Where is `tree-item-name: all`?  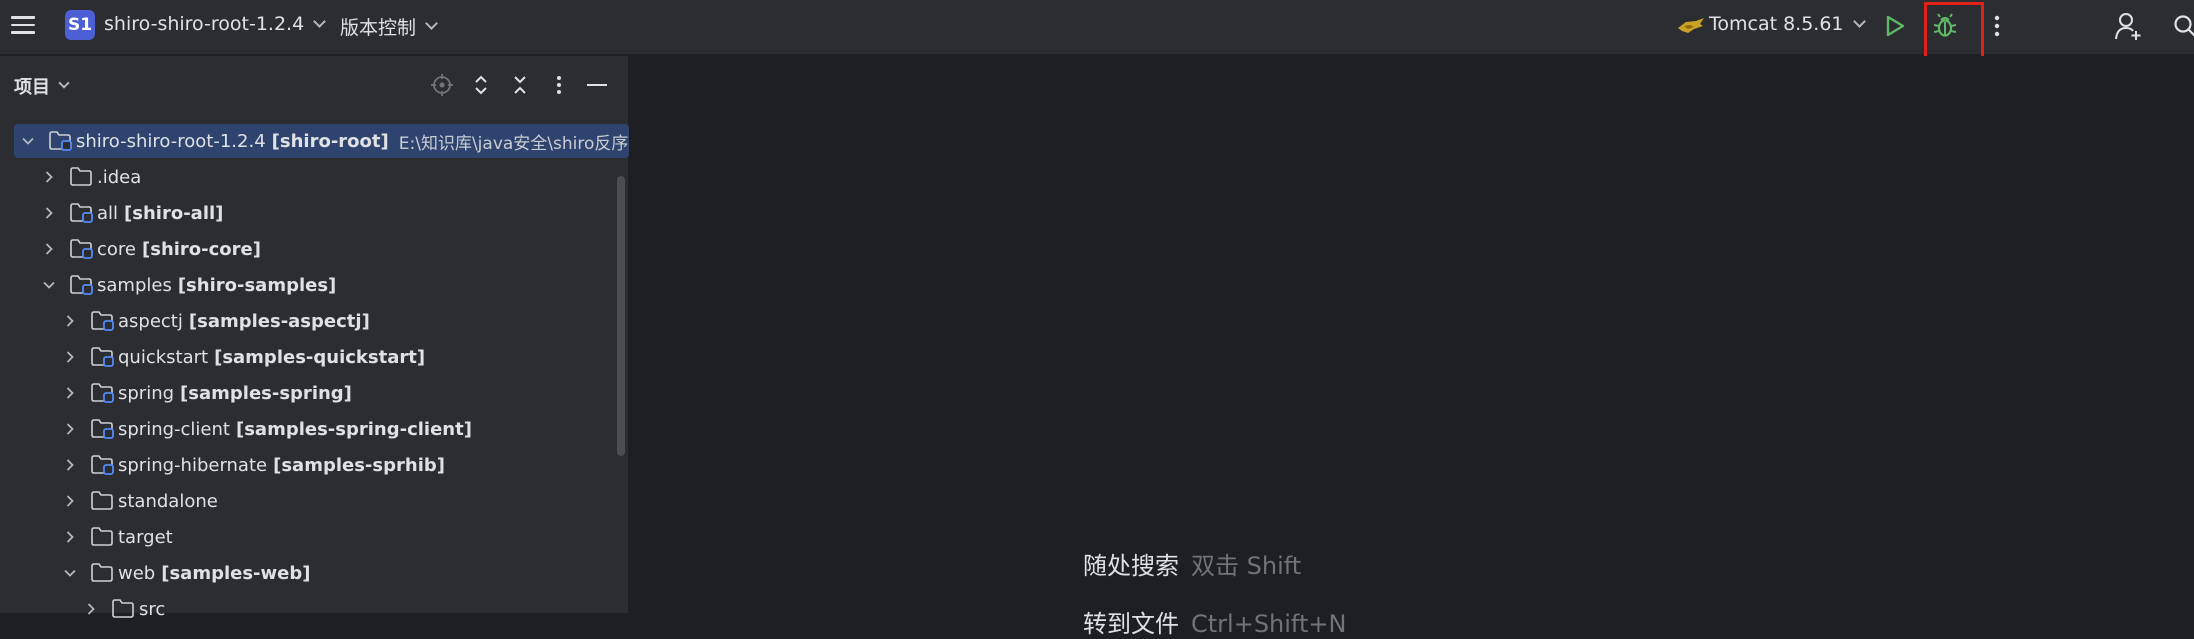 tree-item-name: all is located at coordinates (107, 213).